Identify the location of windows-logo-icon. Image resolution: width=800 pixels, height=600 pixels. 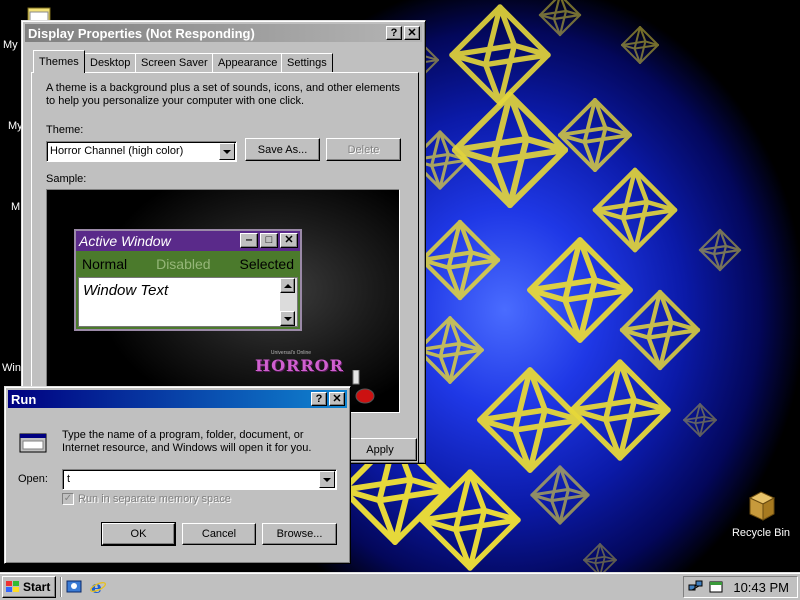
(13, 587).